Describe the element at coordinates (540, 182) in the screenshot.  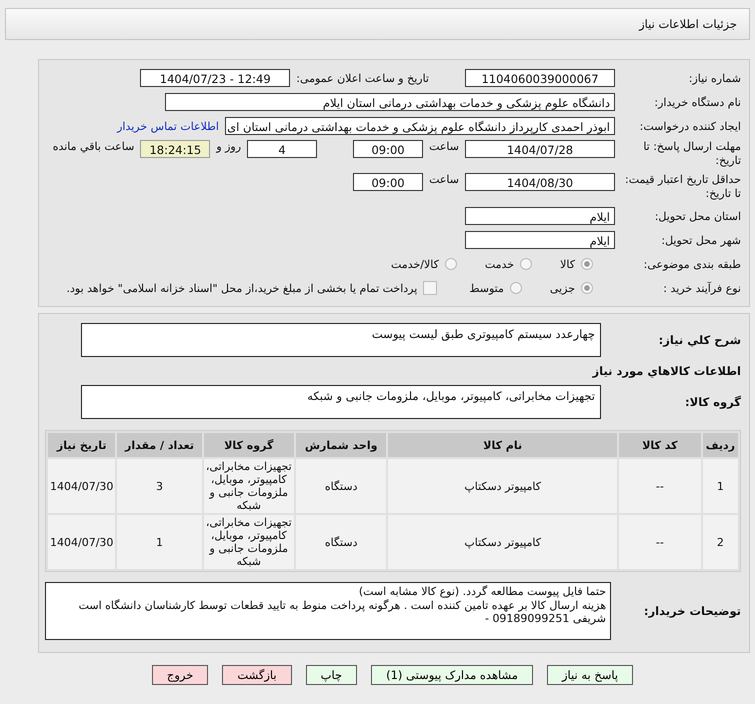
I see `date-field: 1404/08/30` at that location.